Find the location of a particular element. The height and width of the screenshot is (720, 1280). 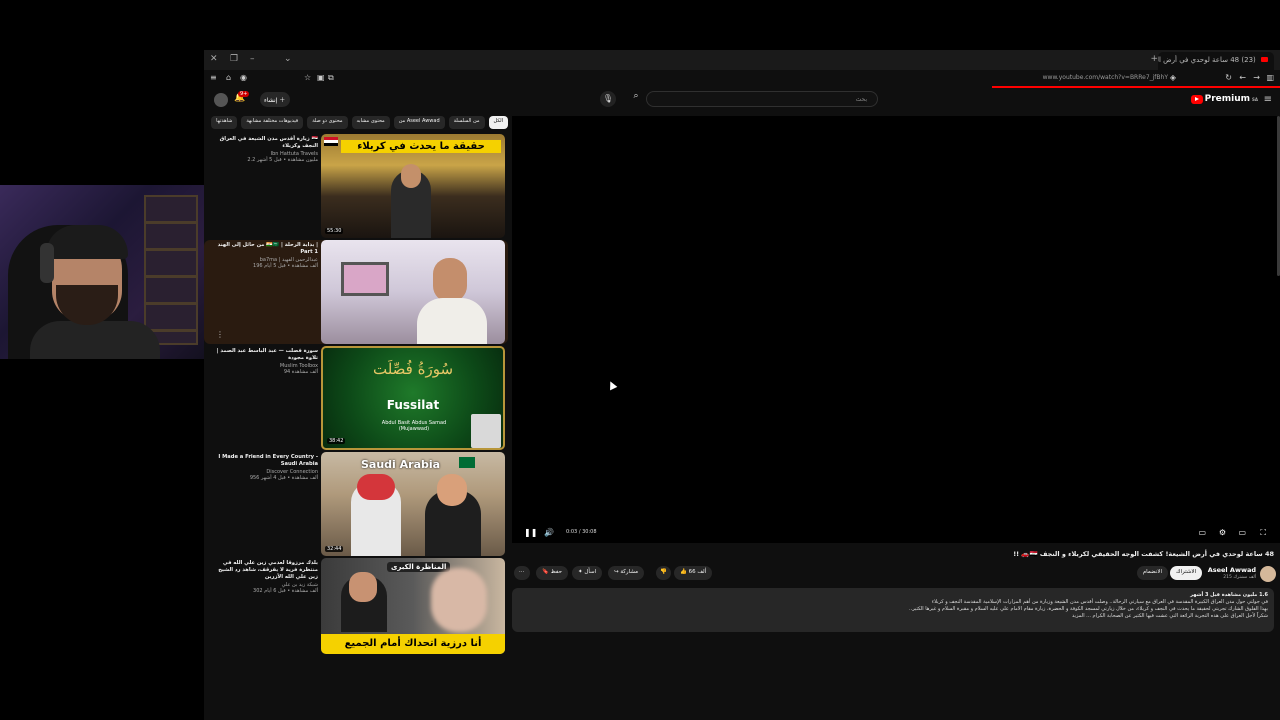

save-label: حفظ is located at coordinates (556, 572).